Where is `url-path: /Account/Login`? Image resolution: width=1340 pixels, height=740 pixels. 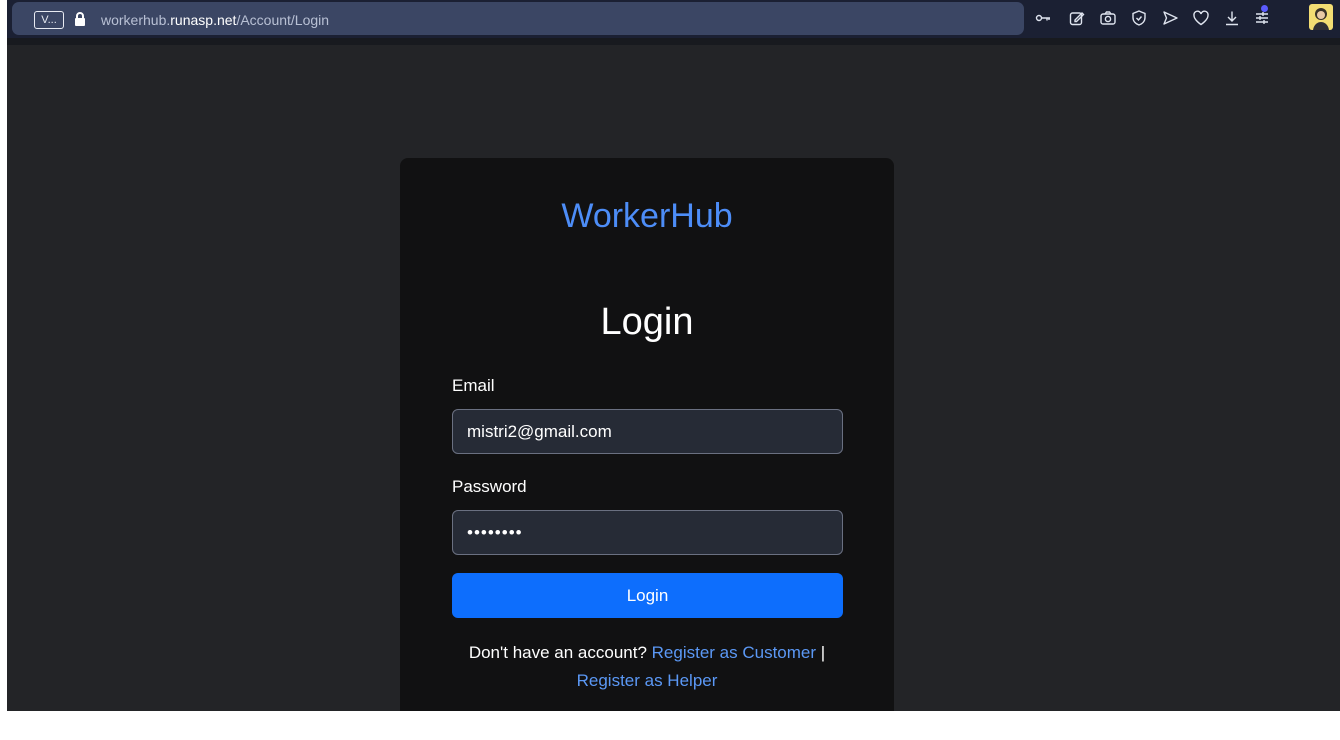 url-path: /Account/Login is located at coordinates (283, 20).